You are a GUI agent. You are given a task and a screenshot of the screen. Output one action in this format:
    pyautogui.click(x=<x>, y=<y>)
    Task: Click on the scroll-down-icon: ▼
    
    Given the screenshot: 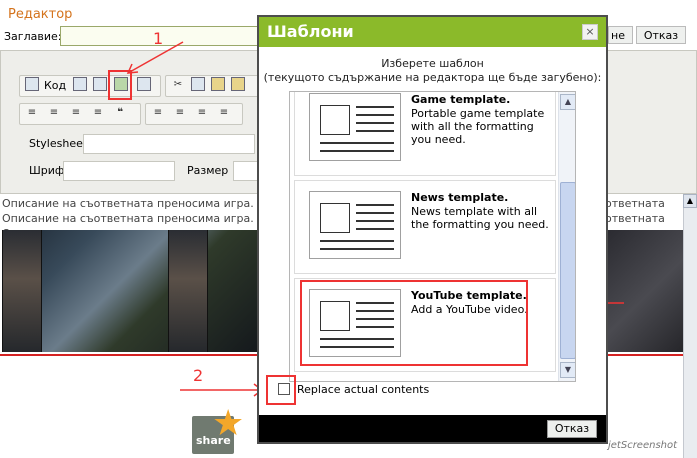 What is the action you would take?
    pyautogui.click(x=567, y=370)
    